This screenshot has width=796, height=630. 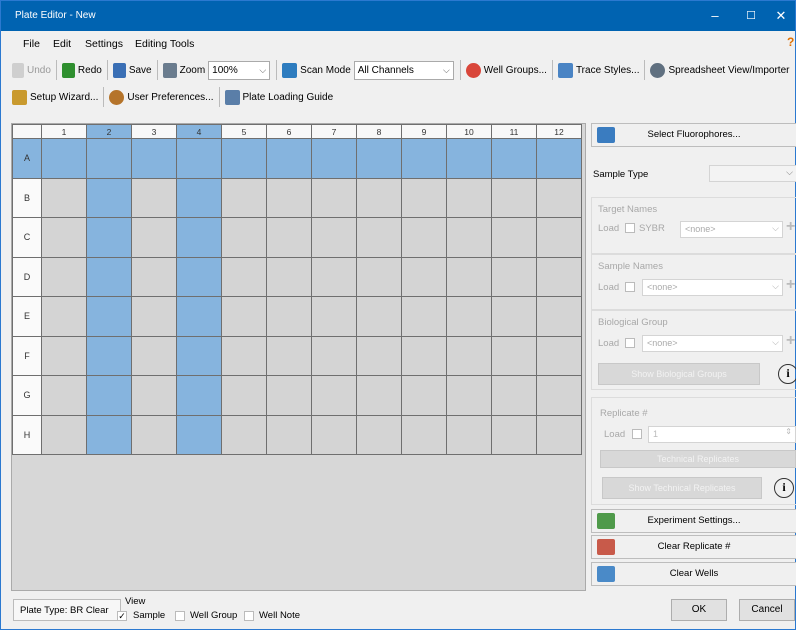 I want to click on well-F10, so click(x=469, y=355).